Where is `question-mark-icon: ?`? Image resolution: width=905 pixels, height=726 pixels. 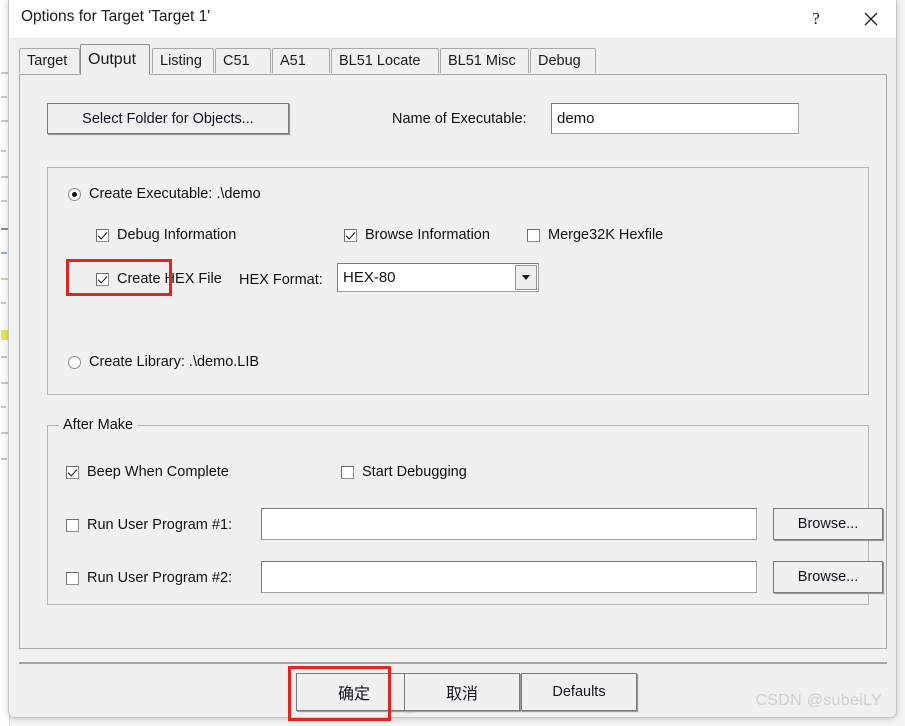 question-mark-icon: ? is located at coordinates (816, 18).